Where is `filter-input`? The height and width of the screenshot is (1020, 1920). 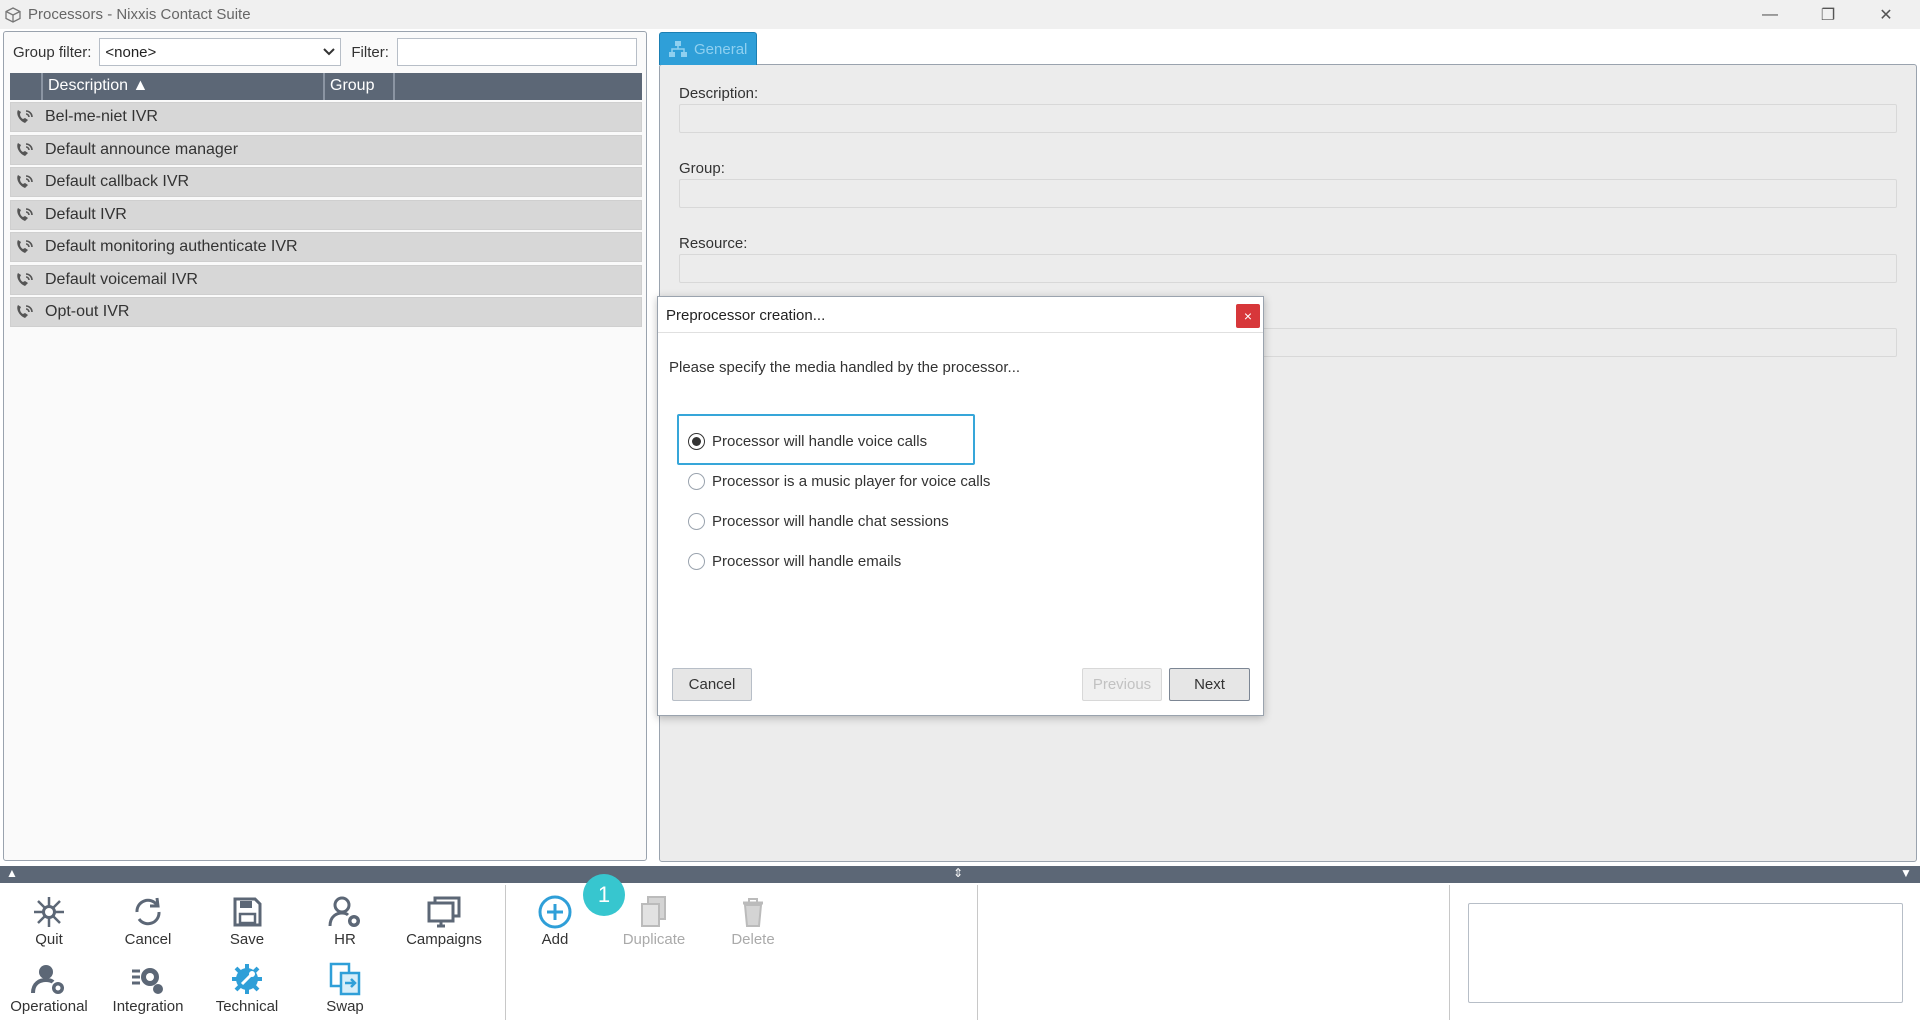 filter-input is located at coordinates (516, 52).